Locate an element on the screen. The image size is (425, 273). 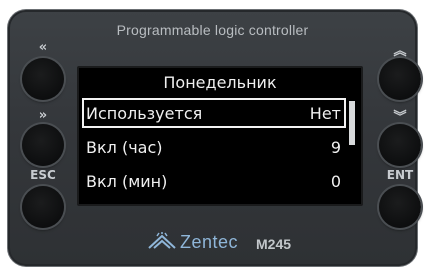
double-right-icon: » is located at coordinates (43, 115).